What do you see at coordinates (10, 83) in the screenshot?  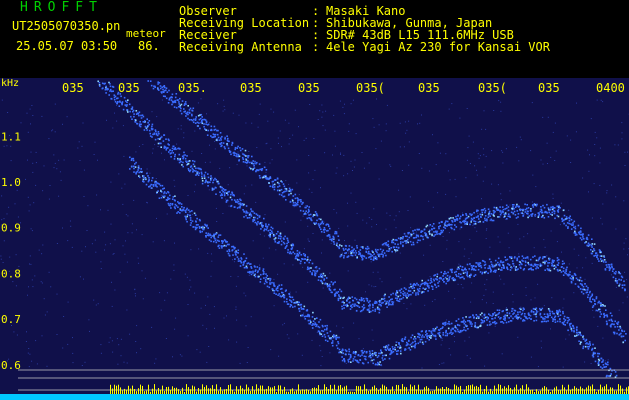 I see `unit-label: kHz` at bounding box center [10, 83].